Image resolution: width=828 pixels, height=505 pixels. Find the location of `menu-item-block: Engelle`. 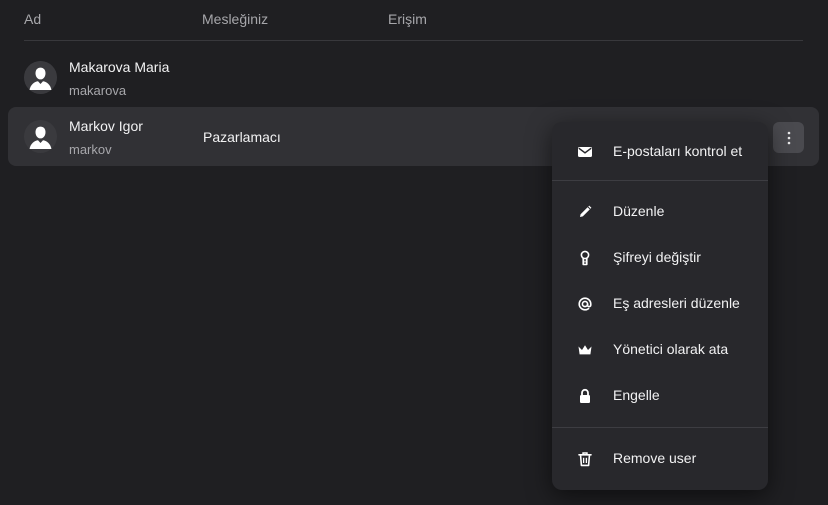

menu-item-block: Engelle is located at coordinates (660, 396).